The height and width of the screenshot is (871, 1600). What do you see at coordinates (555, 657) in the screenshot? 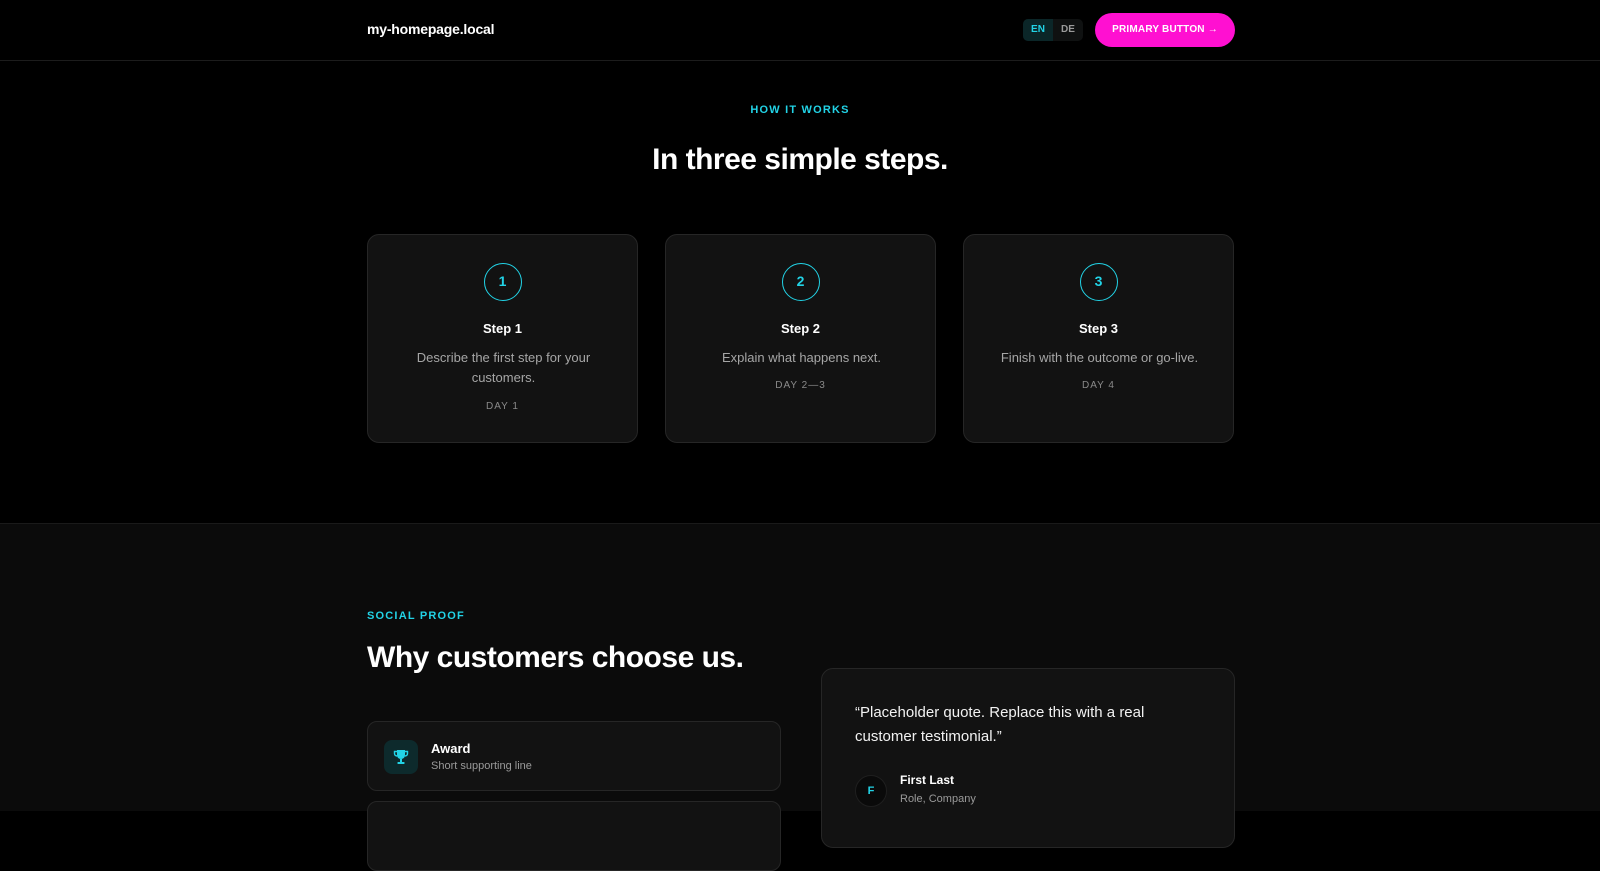
I see `section-title: Why customers choose us.` at bounding box center [555, 657].